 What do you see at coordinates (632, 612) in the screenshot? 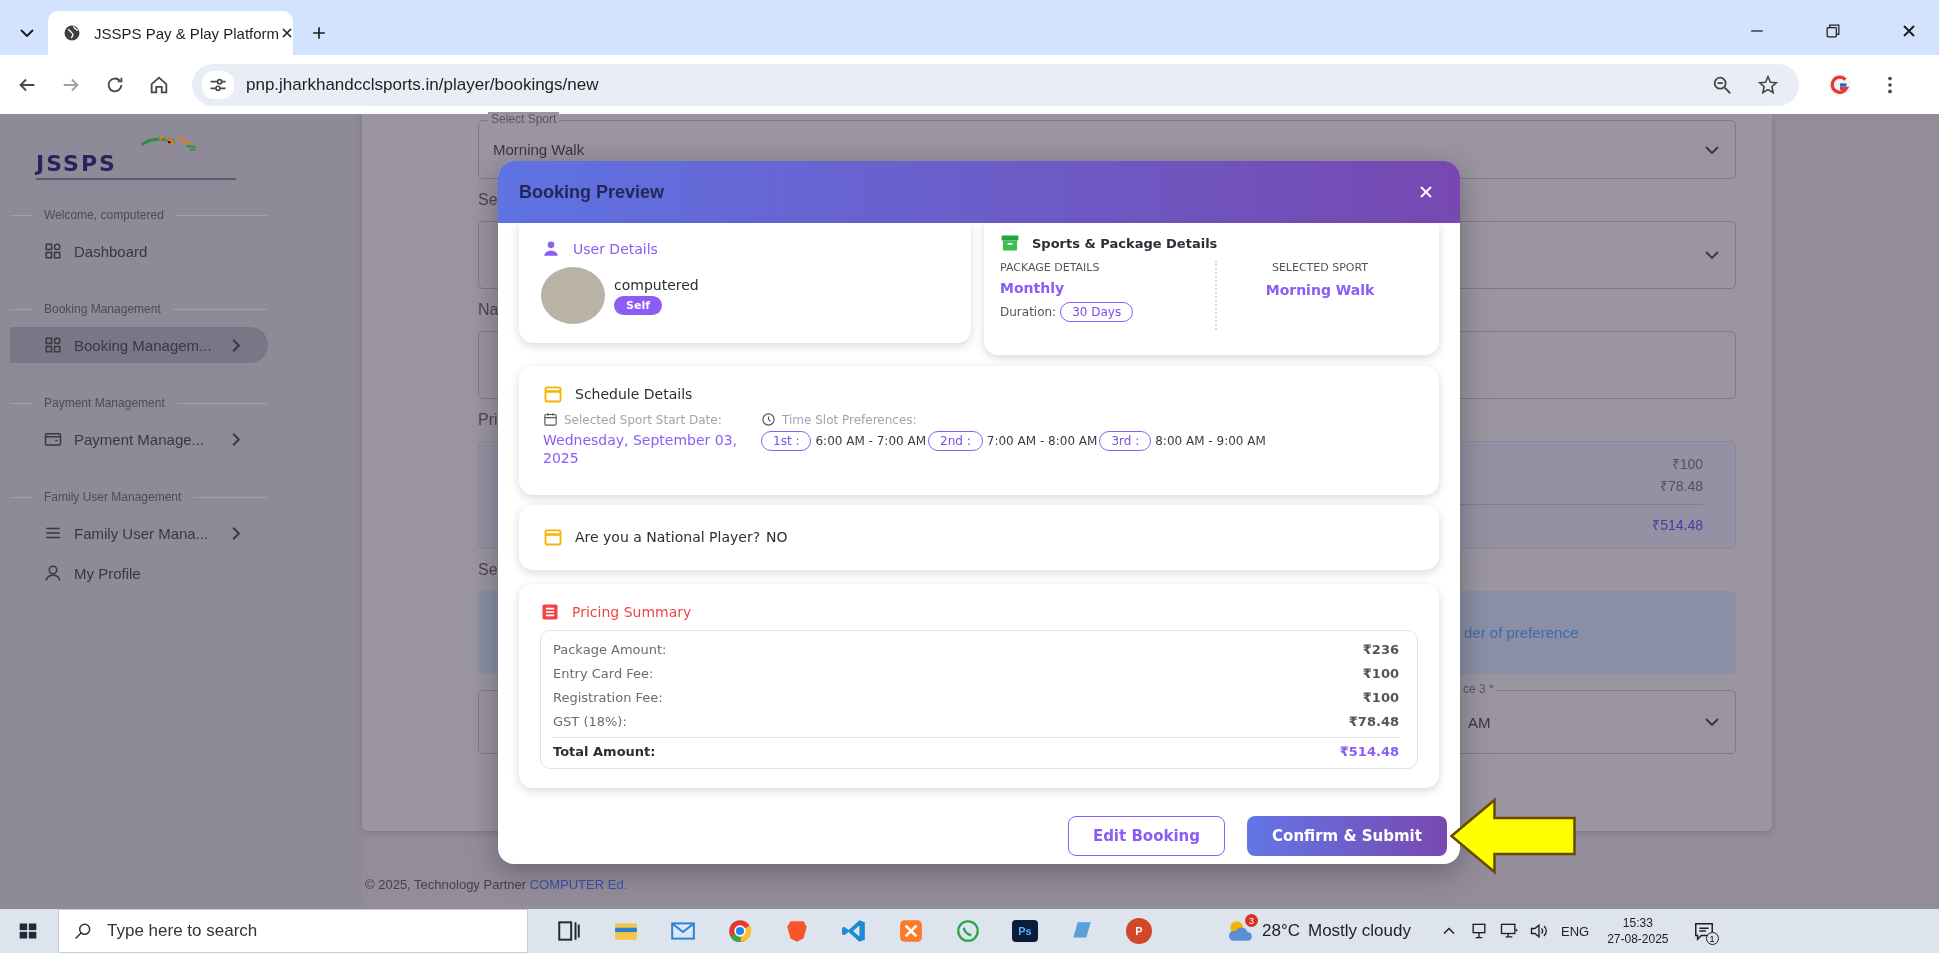
I see `card-heading: Pricing Summary` at bounding box center [632, 612].